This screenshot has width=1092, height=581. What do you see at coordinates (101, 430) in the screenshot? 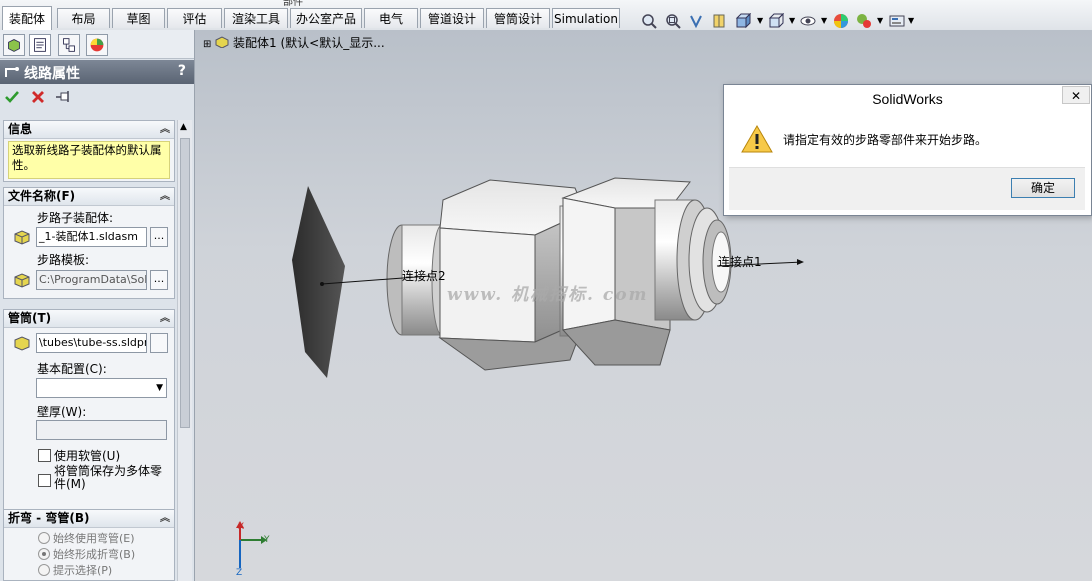
I see `wall-thickness-field` at bounding box center [101, 430].